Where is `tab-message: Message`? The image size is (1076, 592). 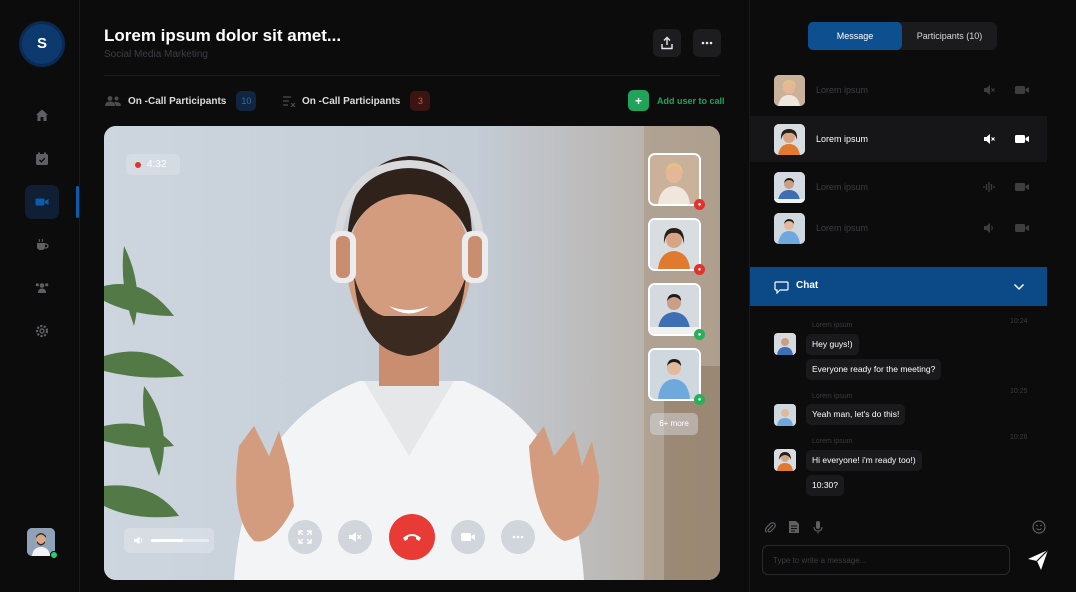 tab-message: Message is located at coordinates (855, 36).